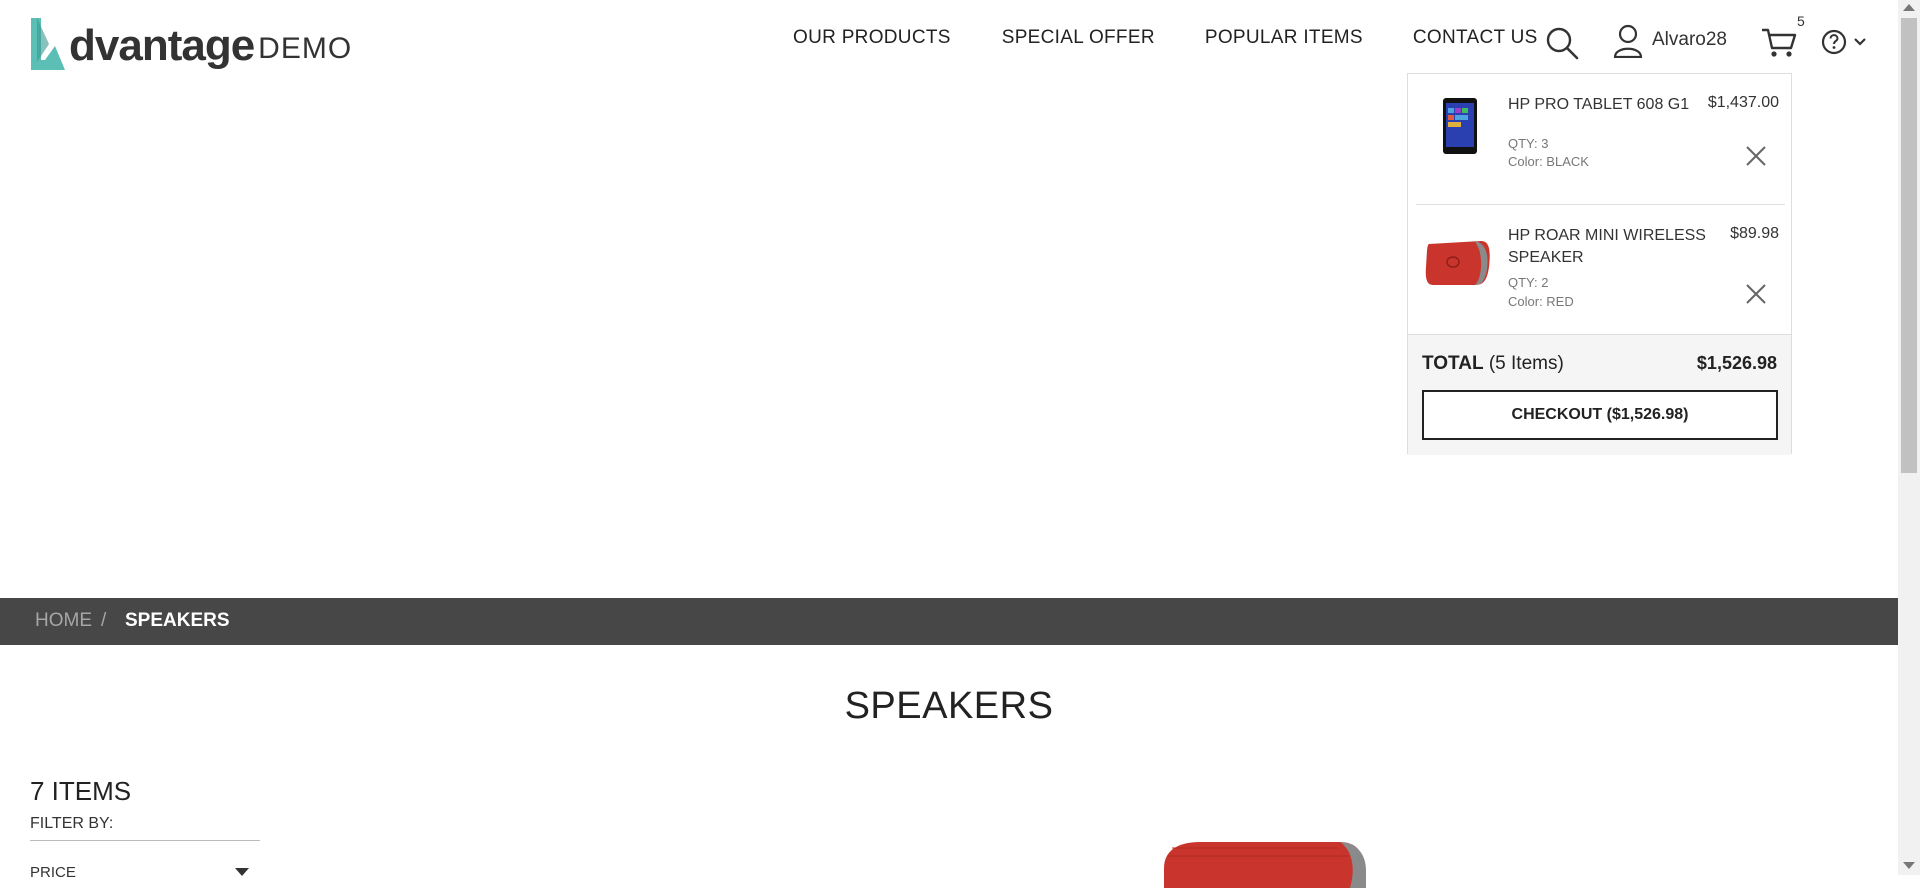  I want to click on logo: dvantage DEMO, so click(190, 42).